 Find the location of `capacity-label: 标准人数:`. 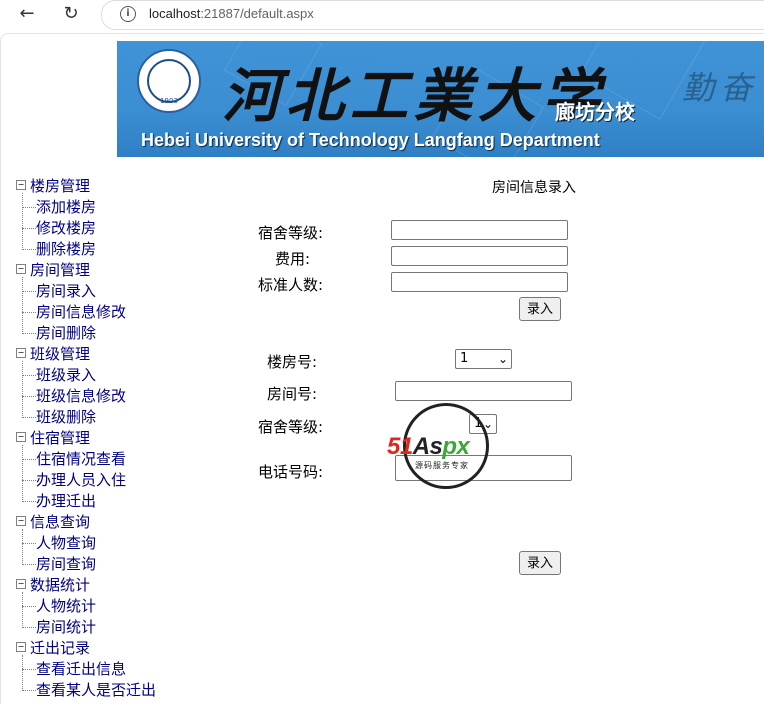

capacity-label: 标准人数: is located at coordinates (291, 285).